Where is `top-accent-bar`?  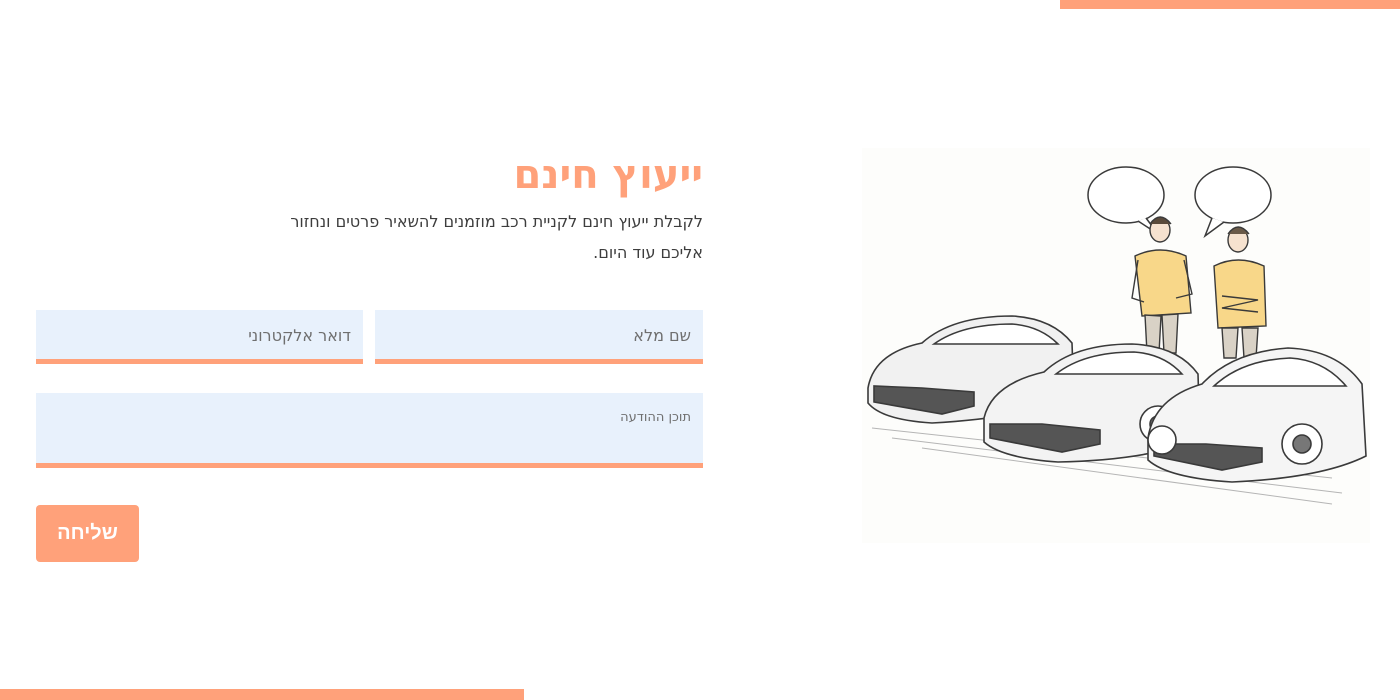
top-accent-bar is located at coordinates (1230, 4).